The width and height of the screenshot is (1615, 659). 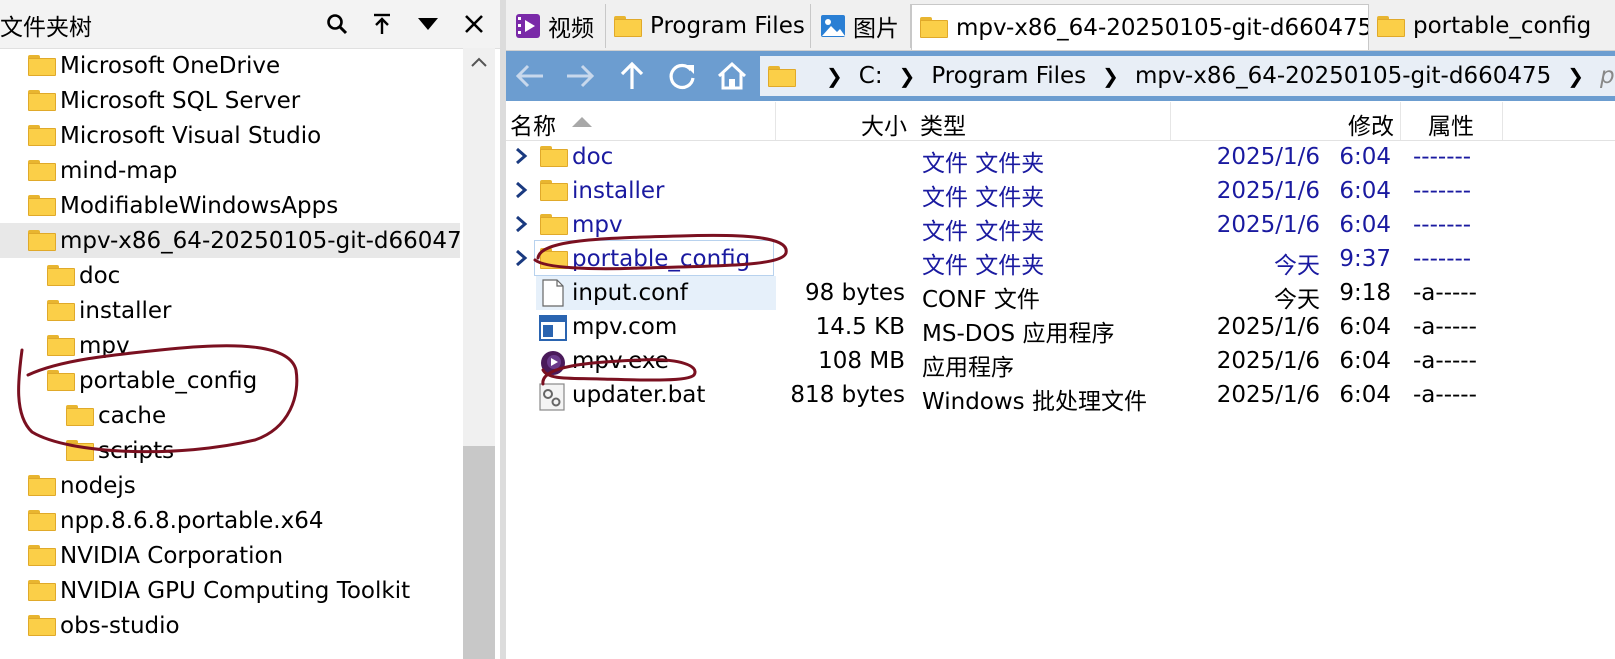 I want to click on tree-item-label: doc, so click(x=100, y=275).